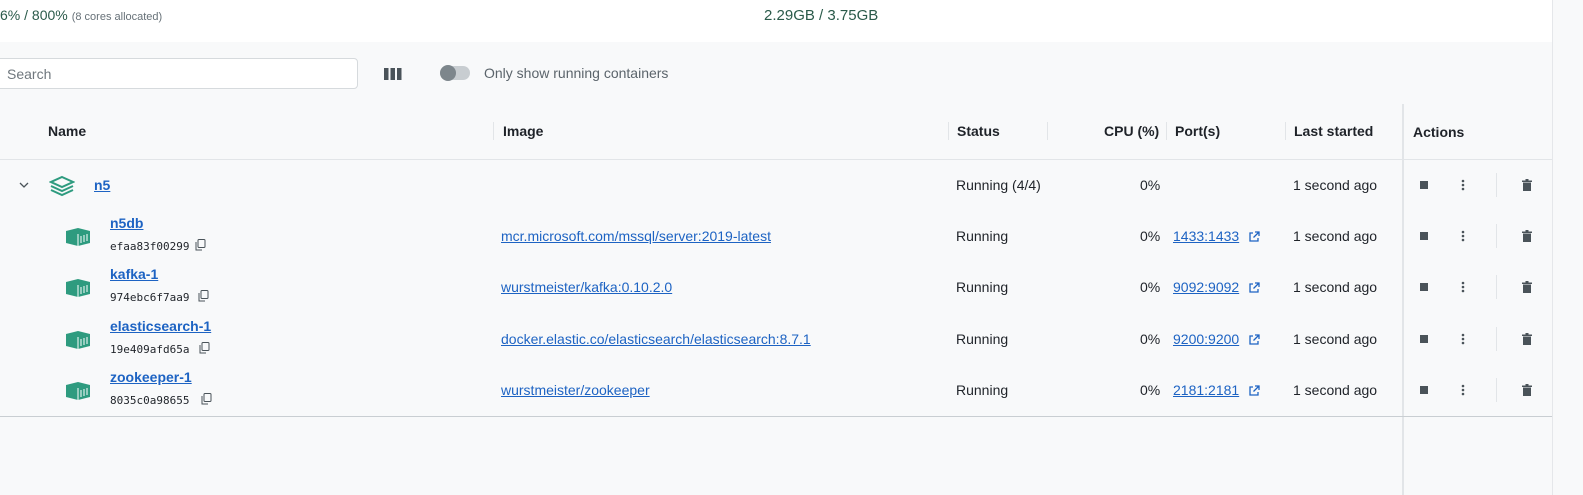 Image resolution: width=1583 pixels, height=495 pixels. I want to click on column-header-cpu: CPU (%), so click(1131, 131).